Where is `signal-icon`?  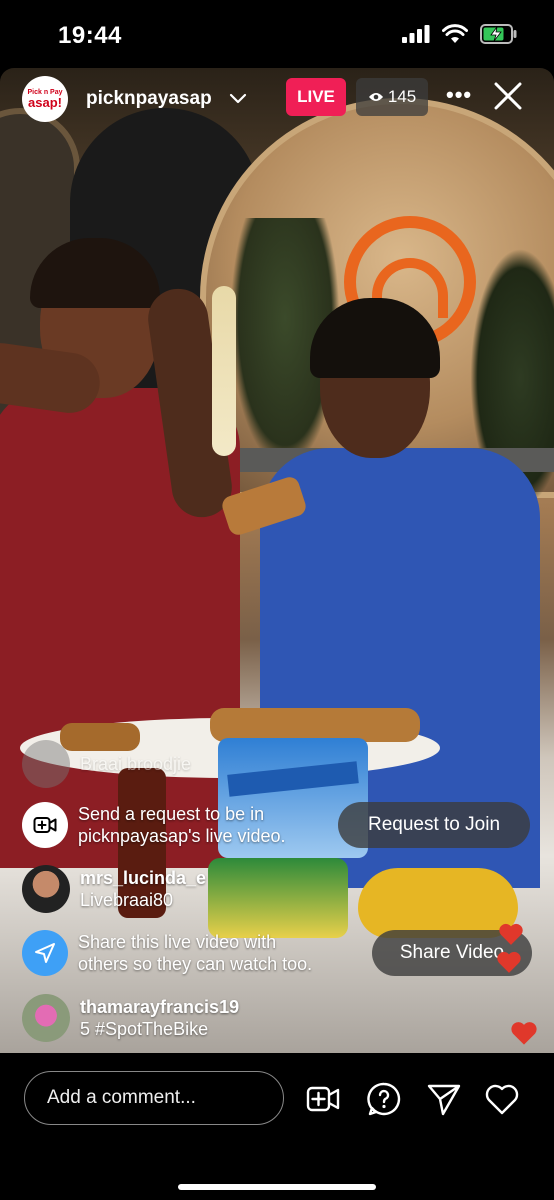
signal-icon is located at coordinates (416, 34).